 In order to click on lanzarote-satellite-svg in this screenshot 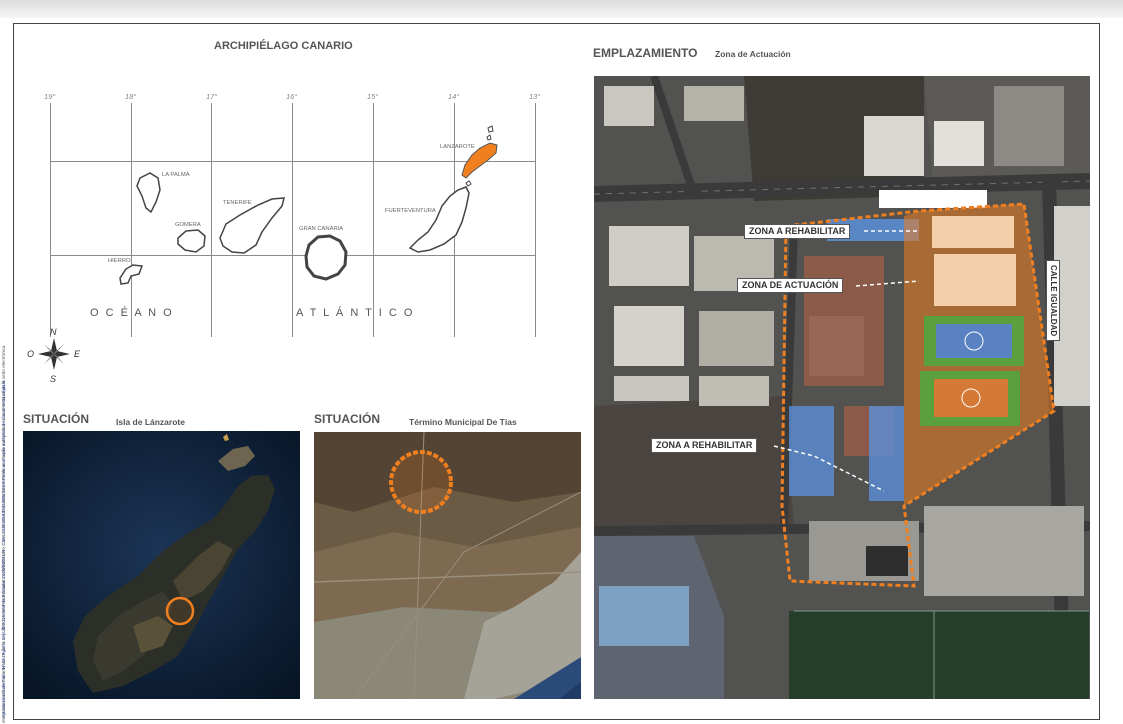, I will do `click(161, 565)`.